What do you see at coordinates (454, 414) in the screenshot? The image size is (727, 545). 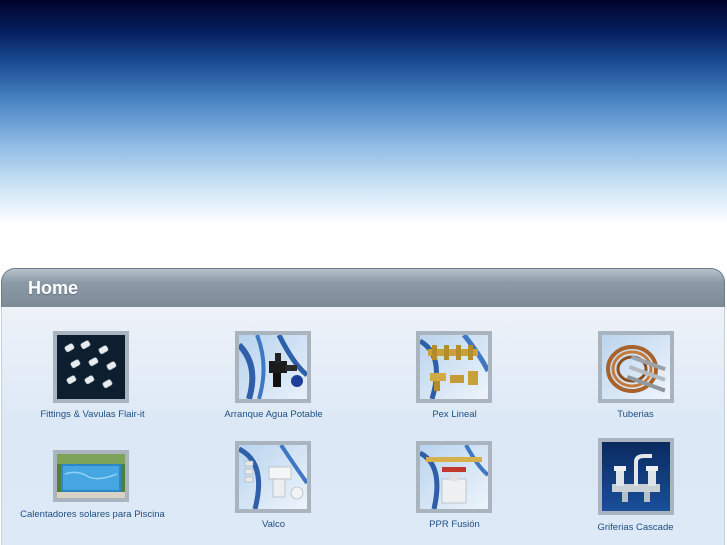 I see `product-label: Pex Lineal` at bounding box center [454, 414].